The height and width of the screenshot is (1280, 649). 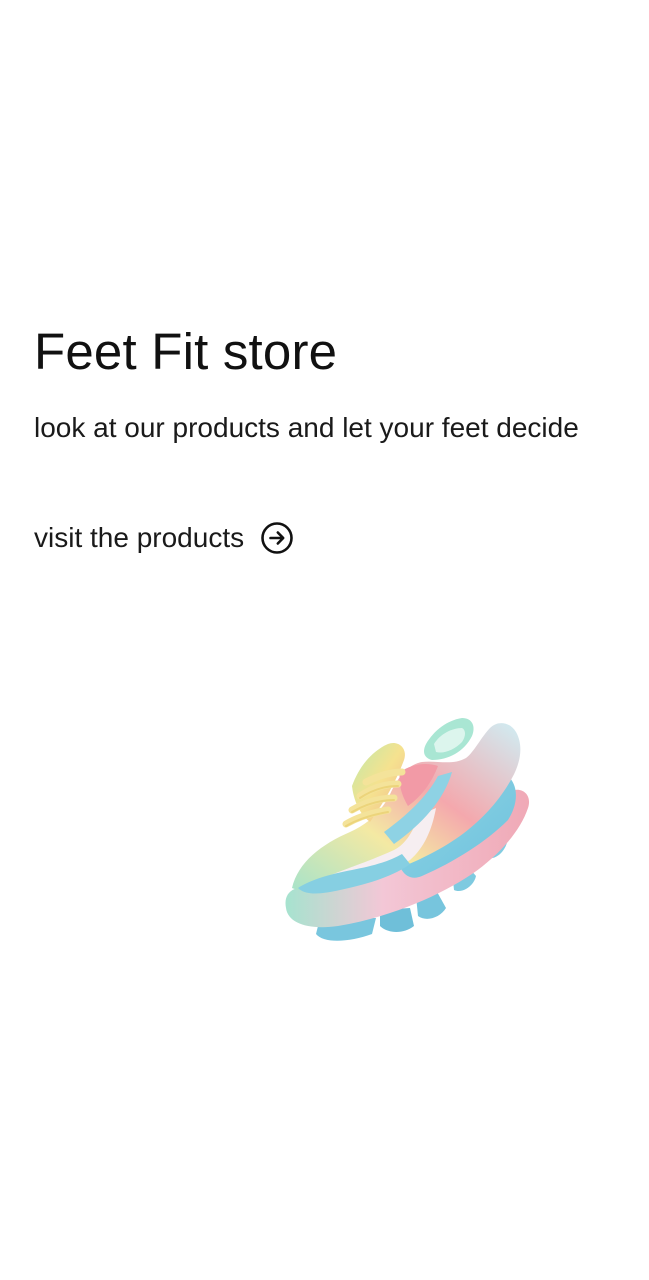 What do you see at coordinates (139, 537) in the screenshot?
I see `visit-products-label: visit the products` at bounding box center [139, 537].